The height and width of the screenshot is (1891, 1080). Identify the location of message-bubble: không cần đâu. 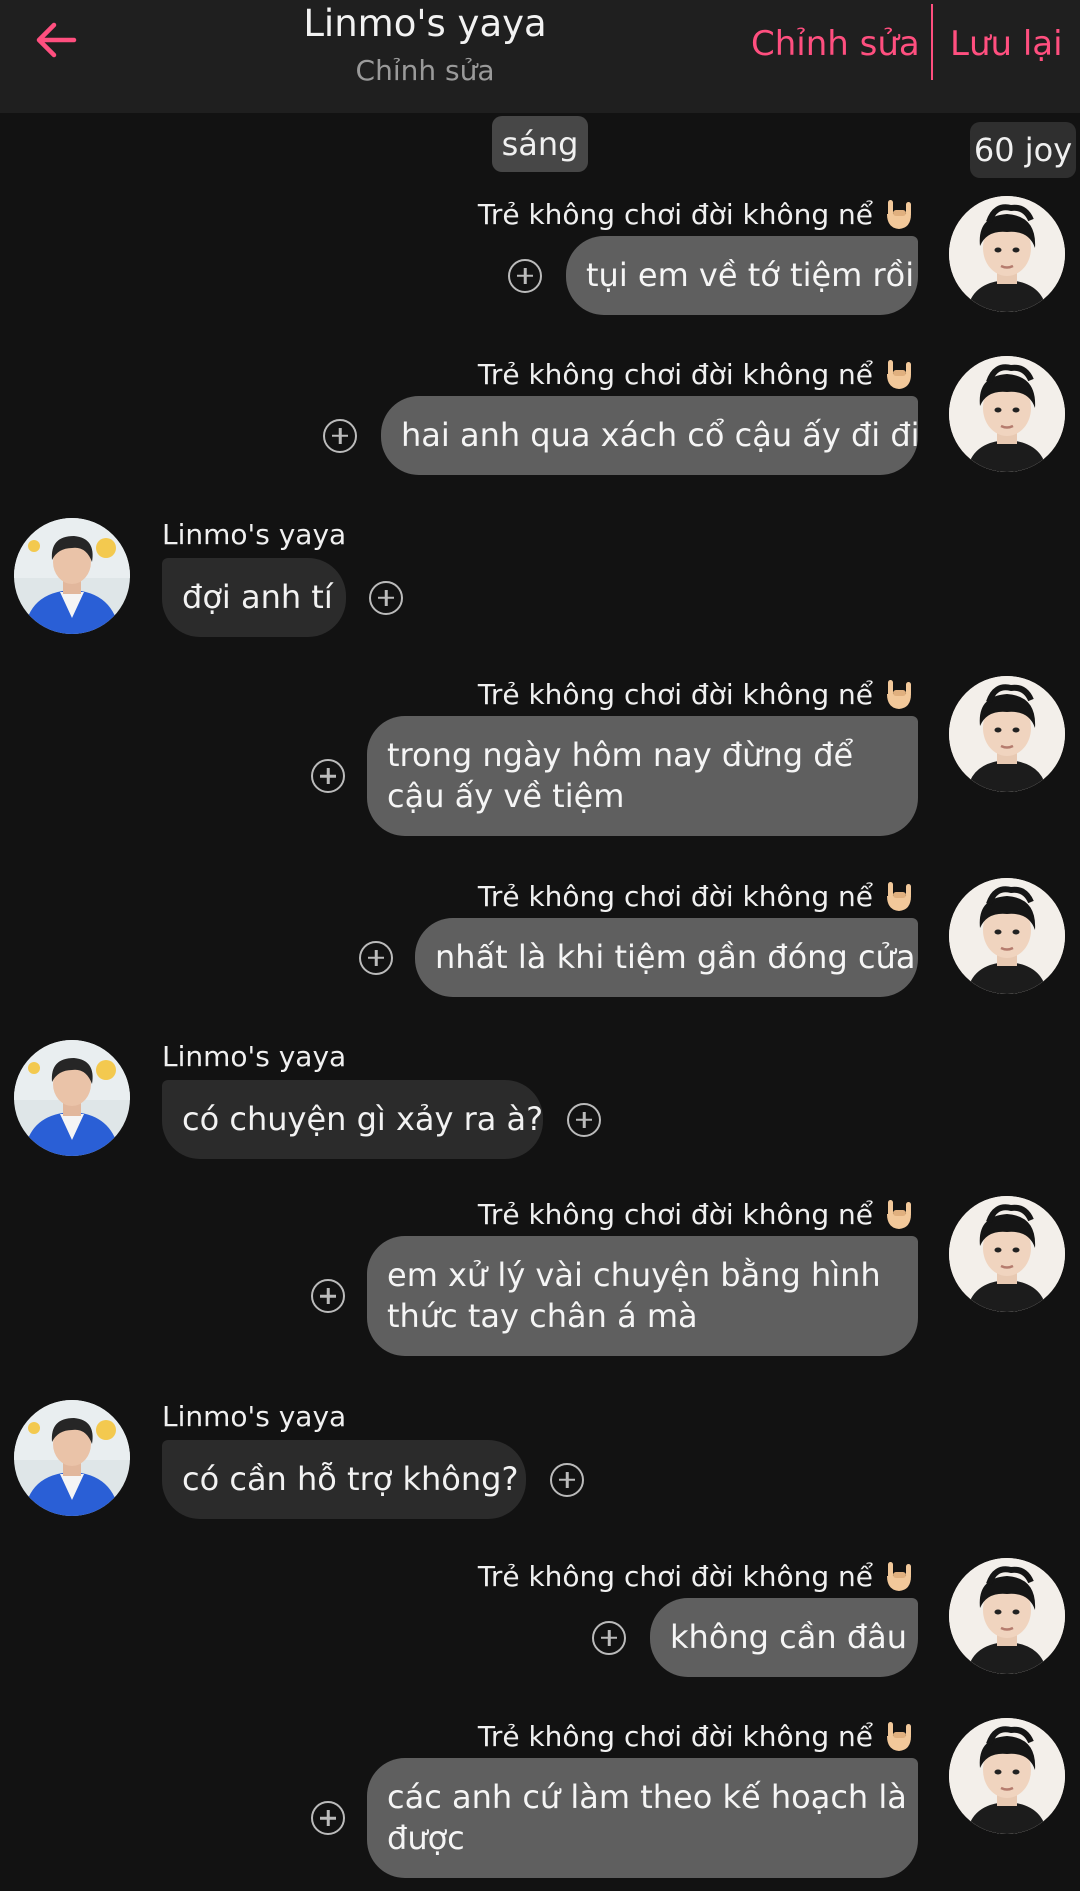
(784, 1637).